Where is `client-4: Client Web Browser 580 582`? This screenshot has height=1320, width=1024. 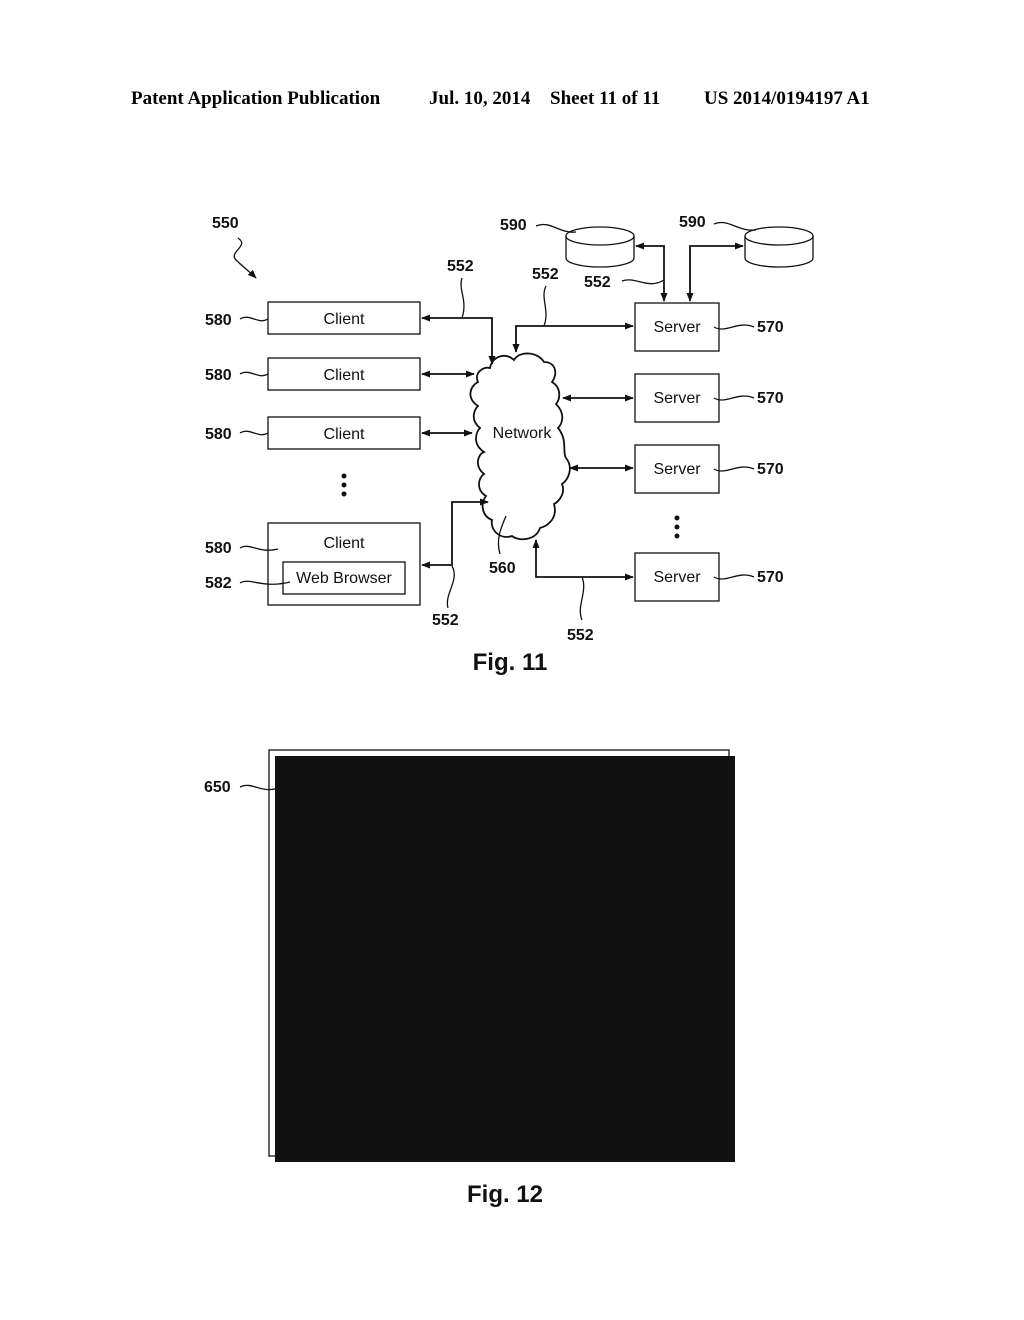 client-4: Client Web Browser 580 582 is located at coordinates (313, 564).